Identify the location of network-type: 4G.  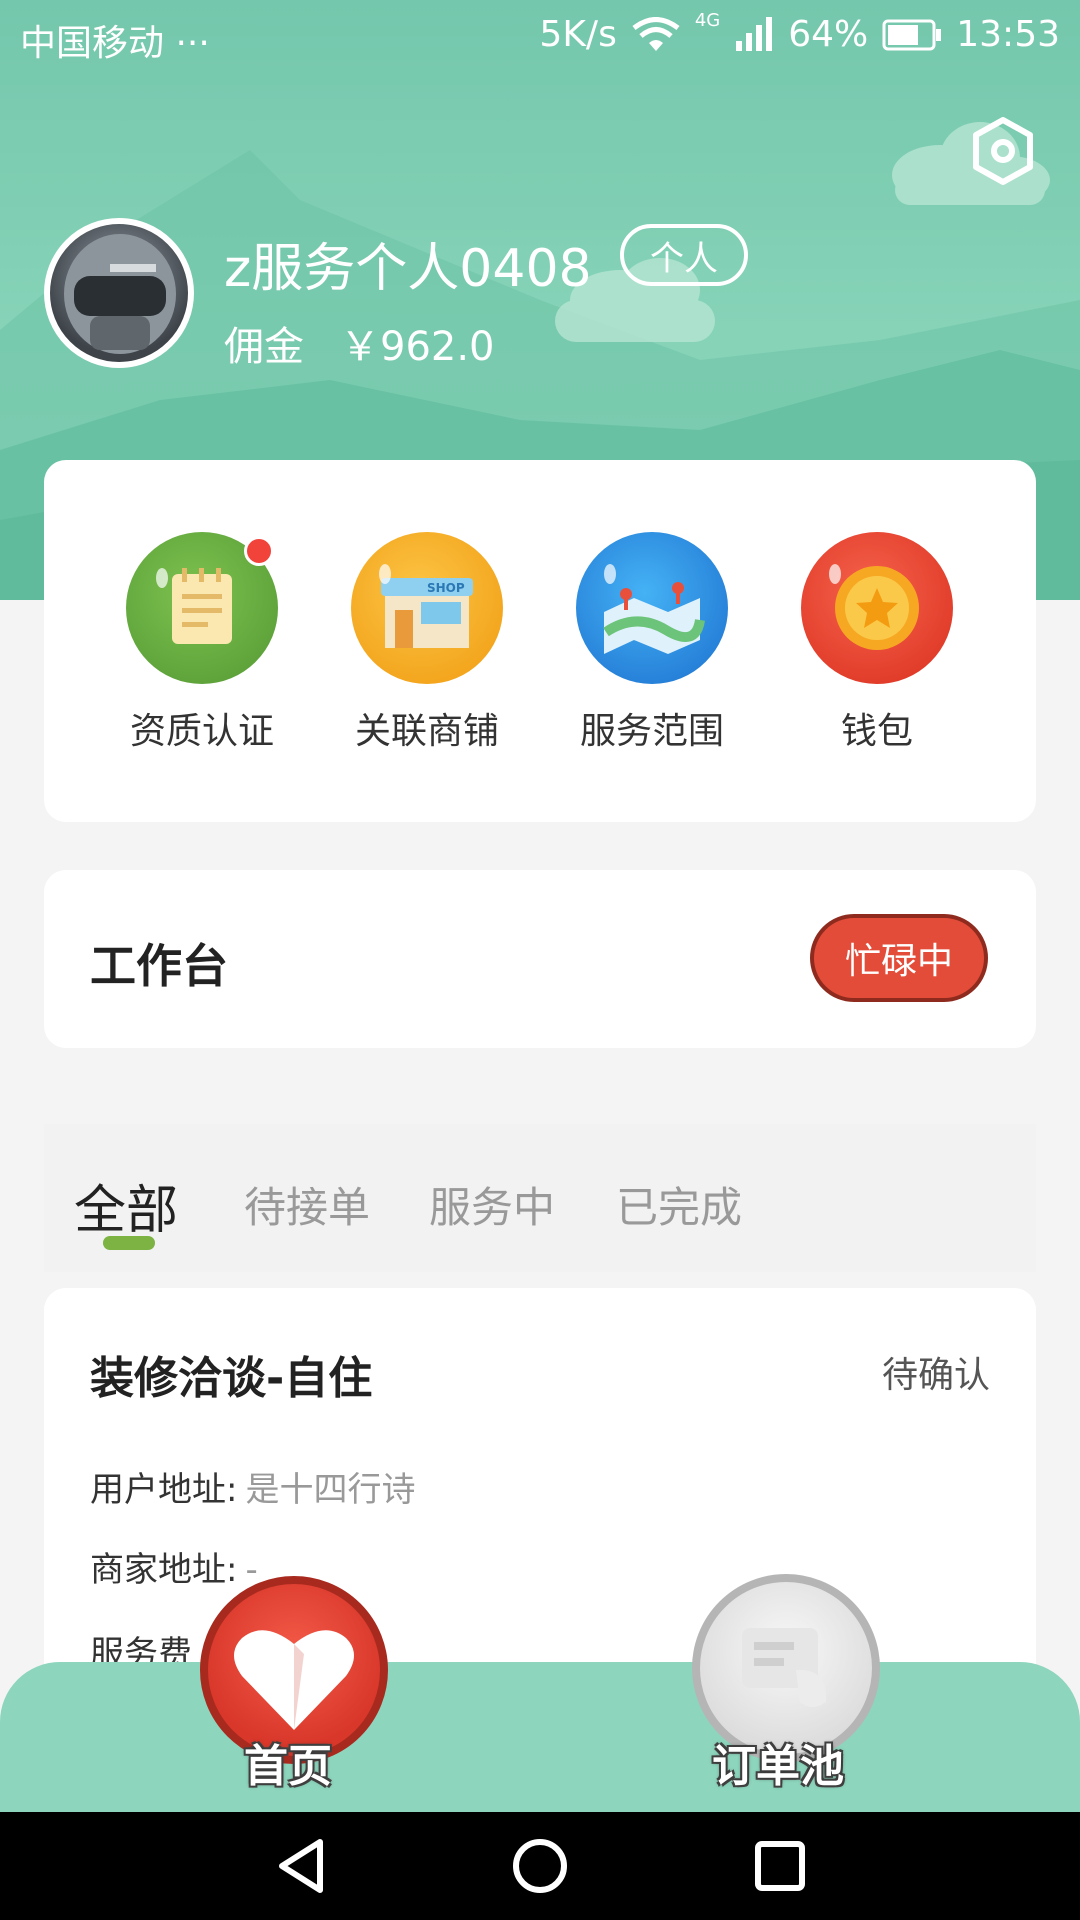
(707, 20).